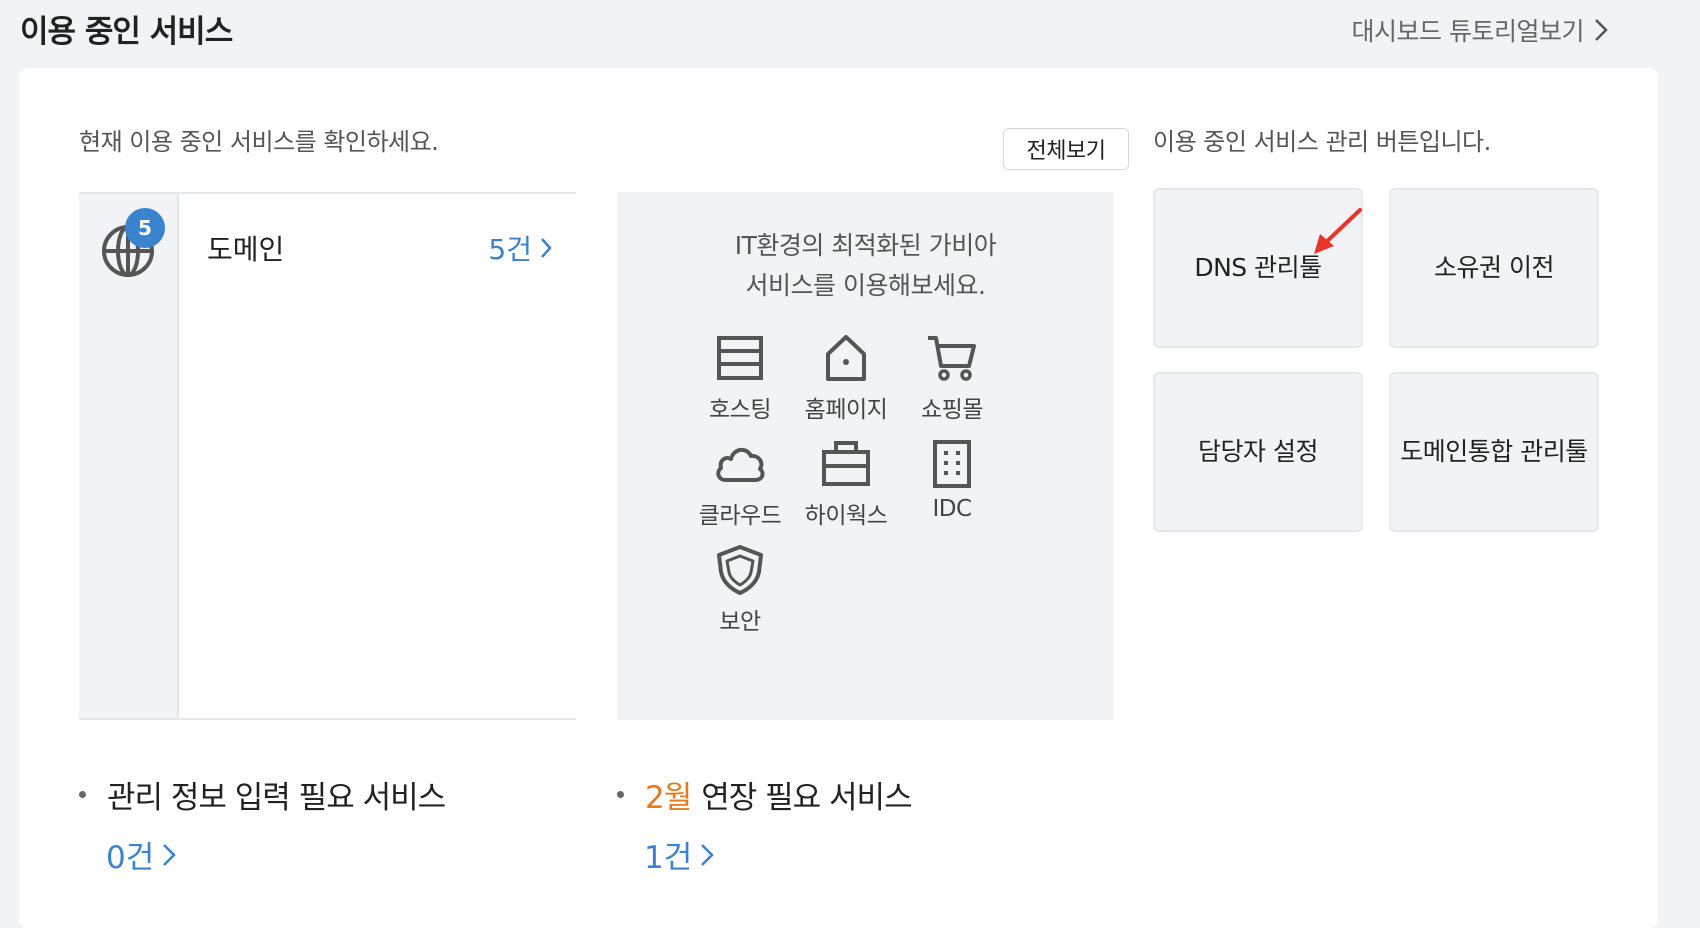  Describe the element at coordinates (865, 266) in the screenshot. I see `promo-text: IT환경의 최적화된 가비아 서비스를 이용해보세요.` at that location.